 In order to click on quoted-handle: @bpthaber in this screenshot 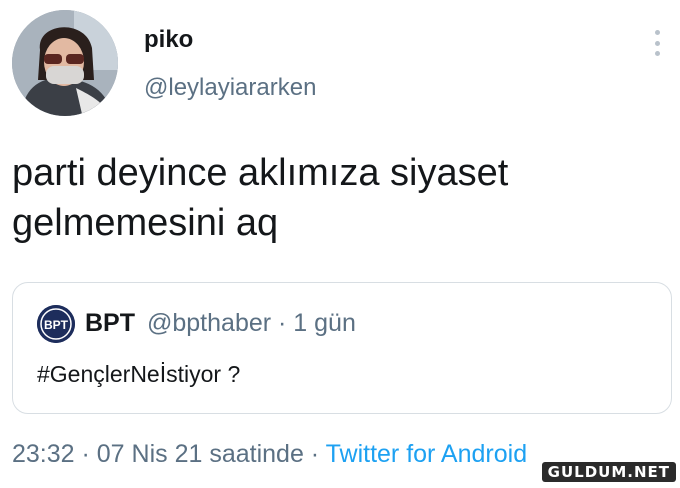, I will do `click(209, 323)`.